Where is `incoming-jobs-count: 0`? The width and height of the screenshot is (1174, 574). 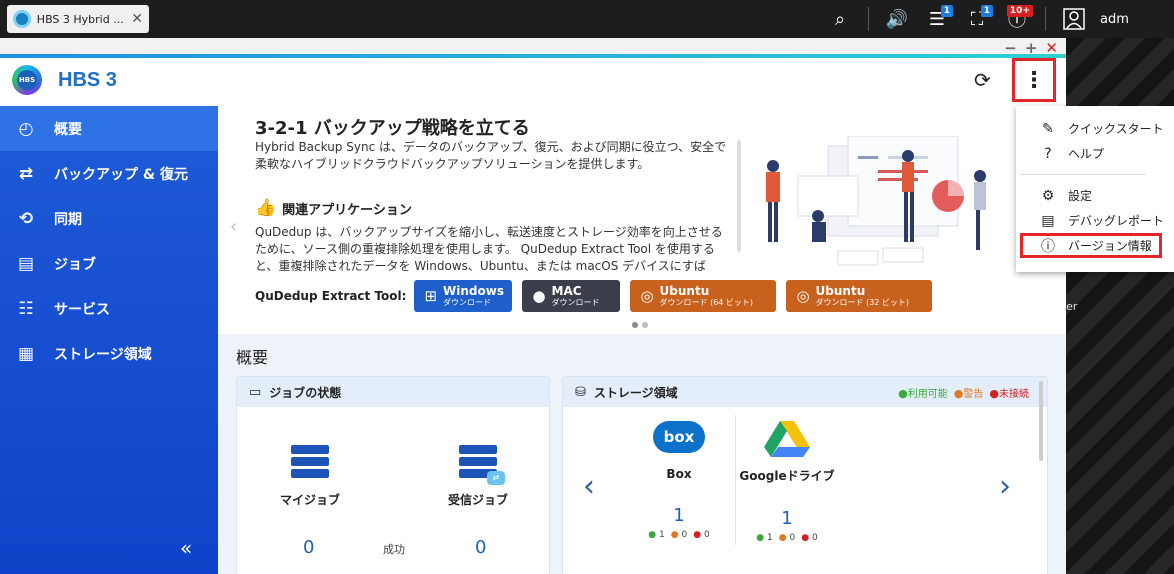 incoming-jobs-count: 0 is located at coordinates (481, 547).